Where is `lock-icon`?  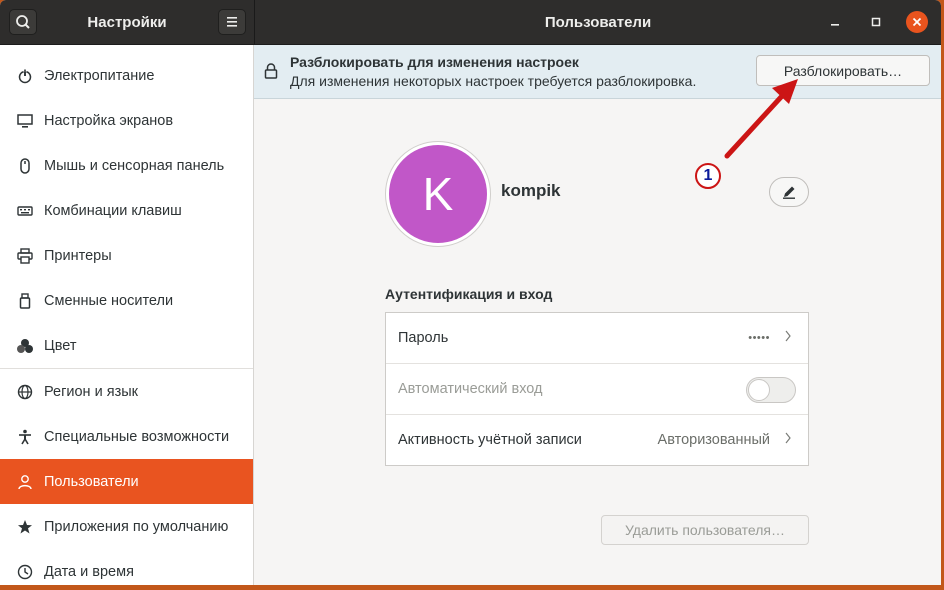 lock-icon is located at coordinates (271, 71).